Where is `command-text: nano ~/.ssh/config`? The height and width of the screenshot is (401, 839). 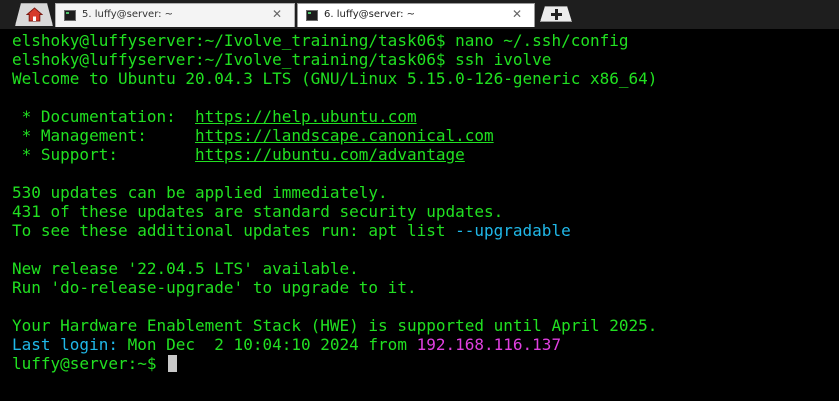
command-text: nano ~/.ssh/config is located at coordinates (542, 40).